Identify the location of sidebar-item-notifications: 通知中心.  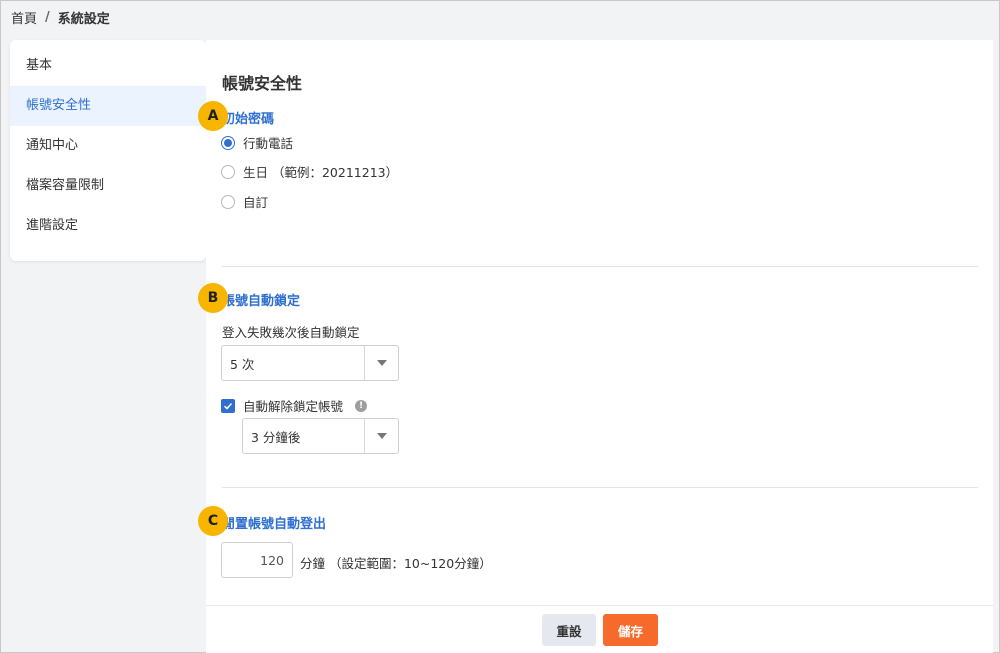
(108, 146).